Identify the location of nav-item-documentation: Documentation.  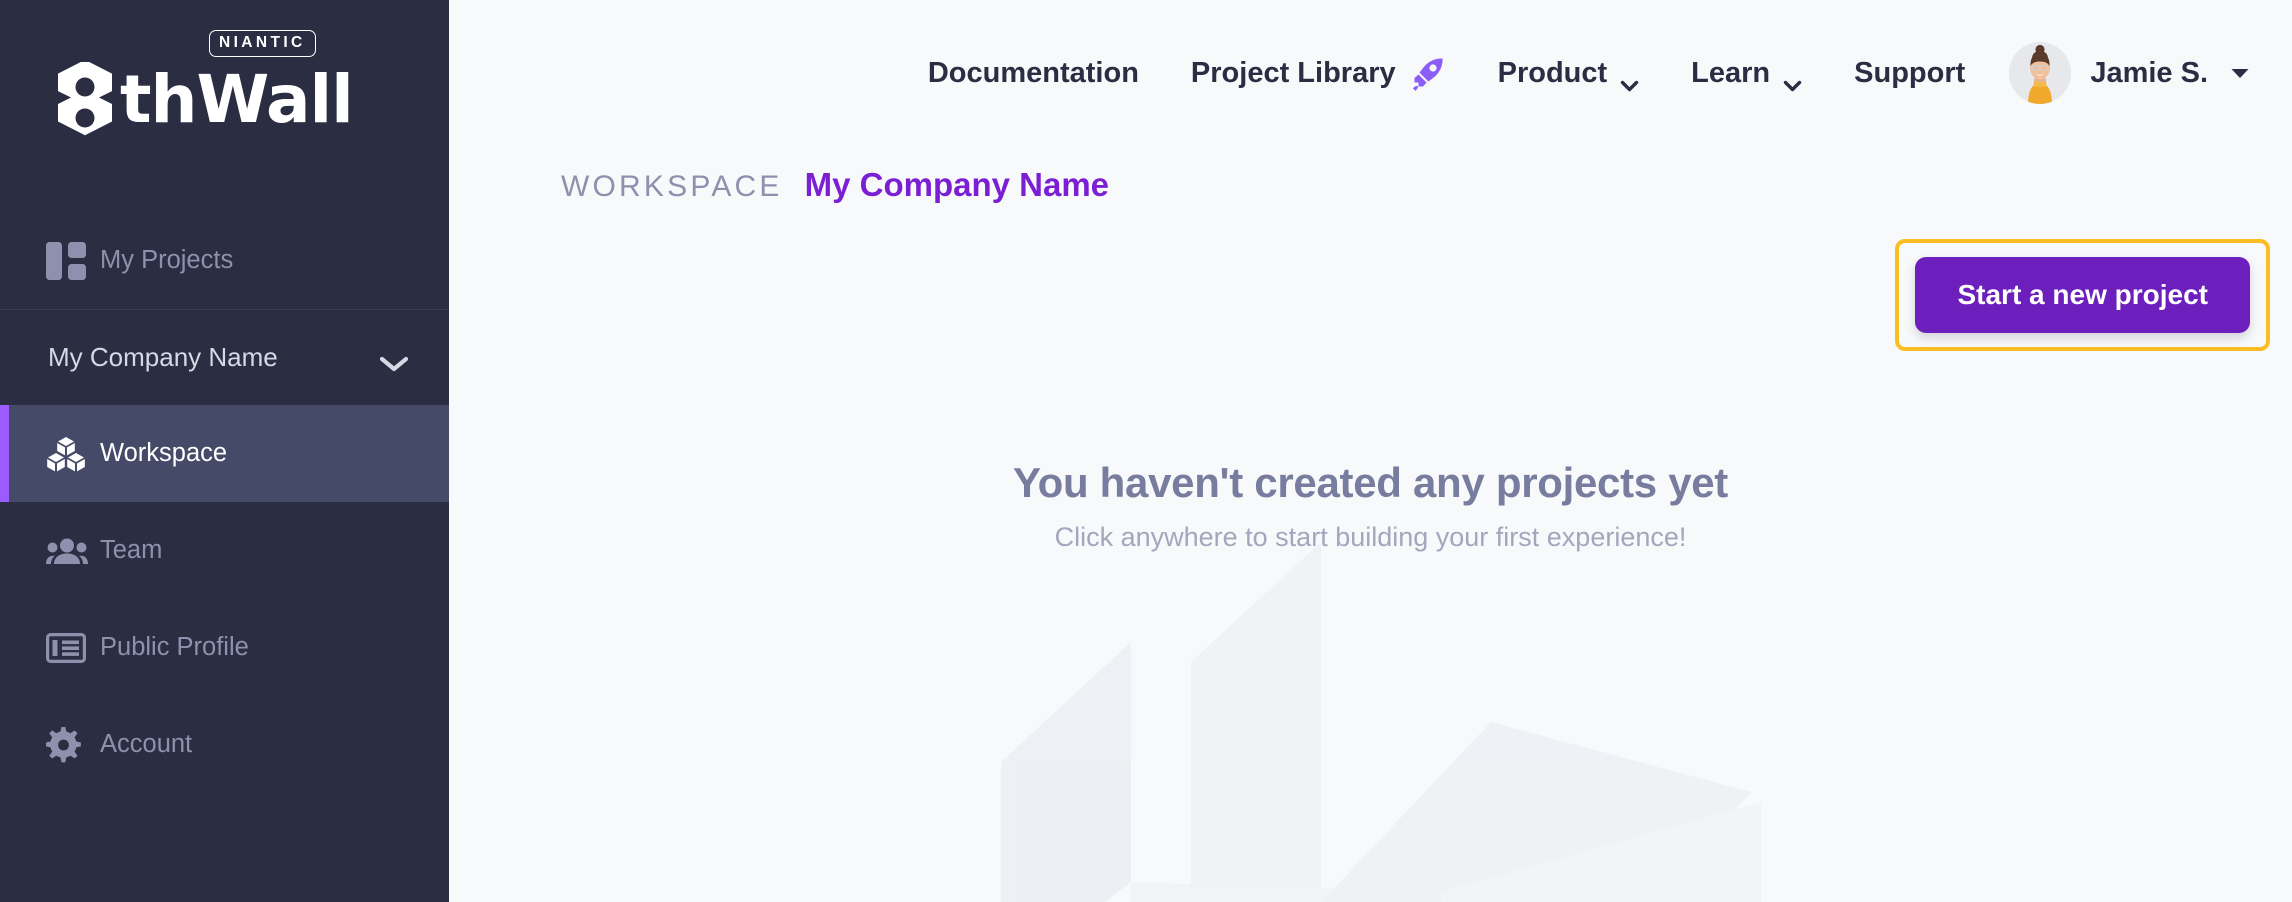
(1033, 73).